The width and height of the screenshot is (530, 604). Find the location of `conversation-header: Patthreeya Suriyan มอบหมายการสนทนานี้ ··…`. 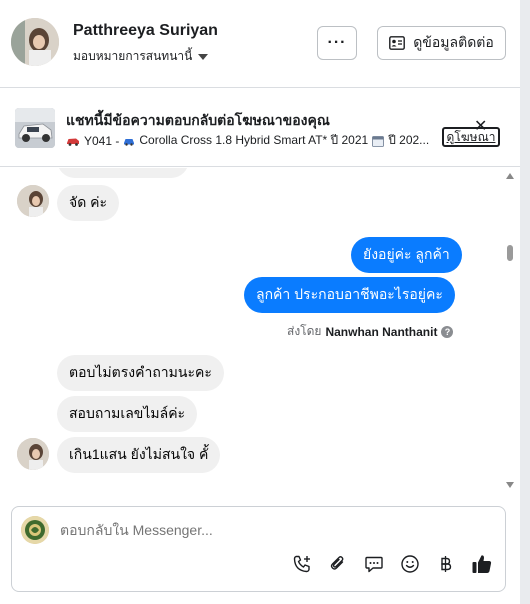

conversation-header: Patthreeya Suriyan มอบหมายการสนทนานี้ ··… is located at coordinates (260, 44).